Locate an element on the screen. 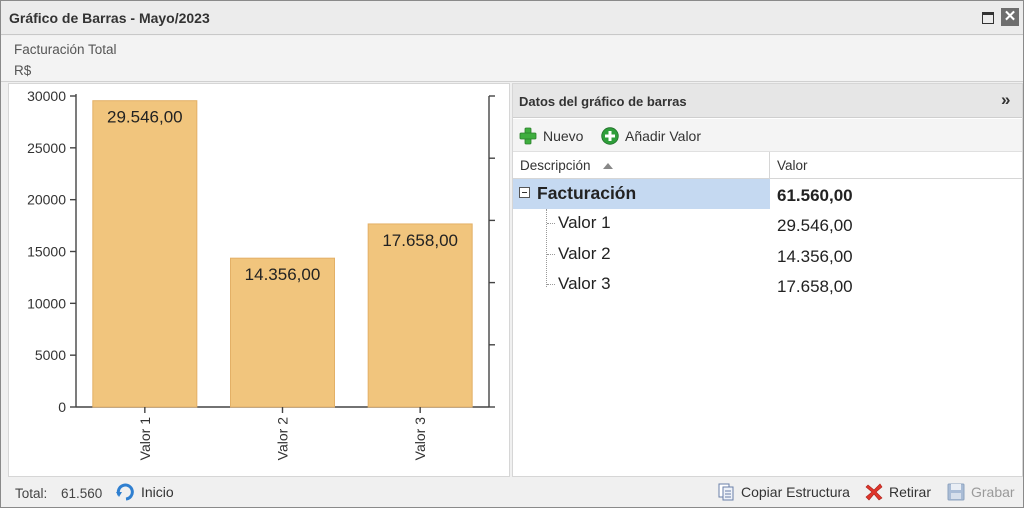  header-unit: R$ is located at coordinates (23, 70).